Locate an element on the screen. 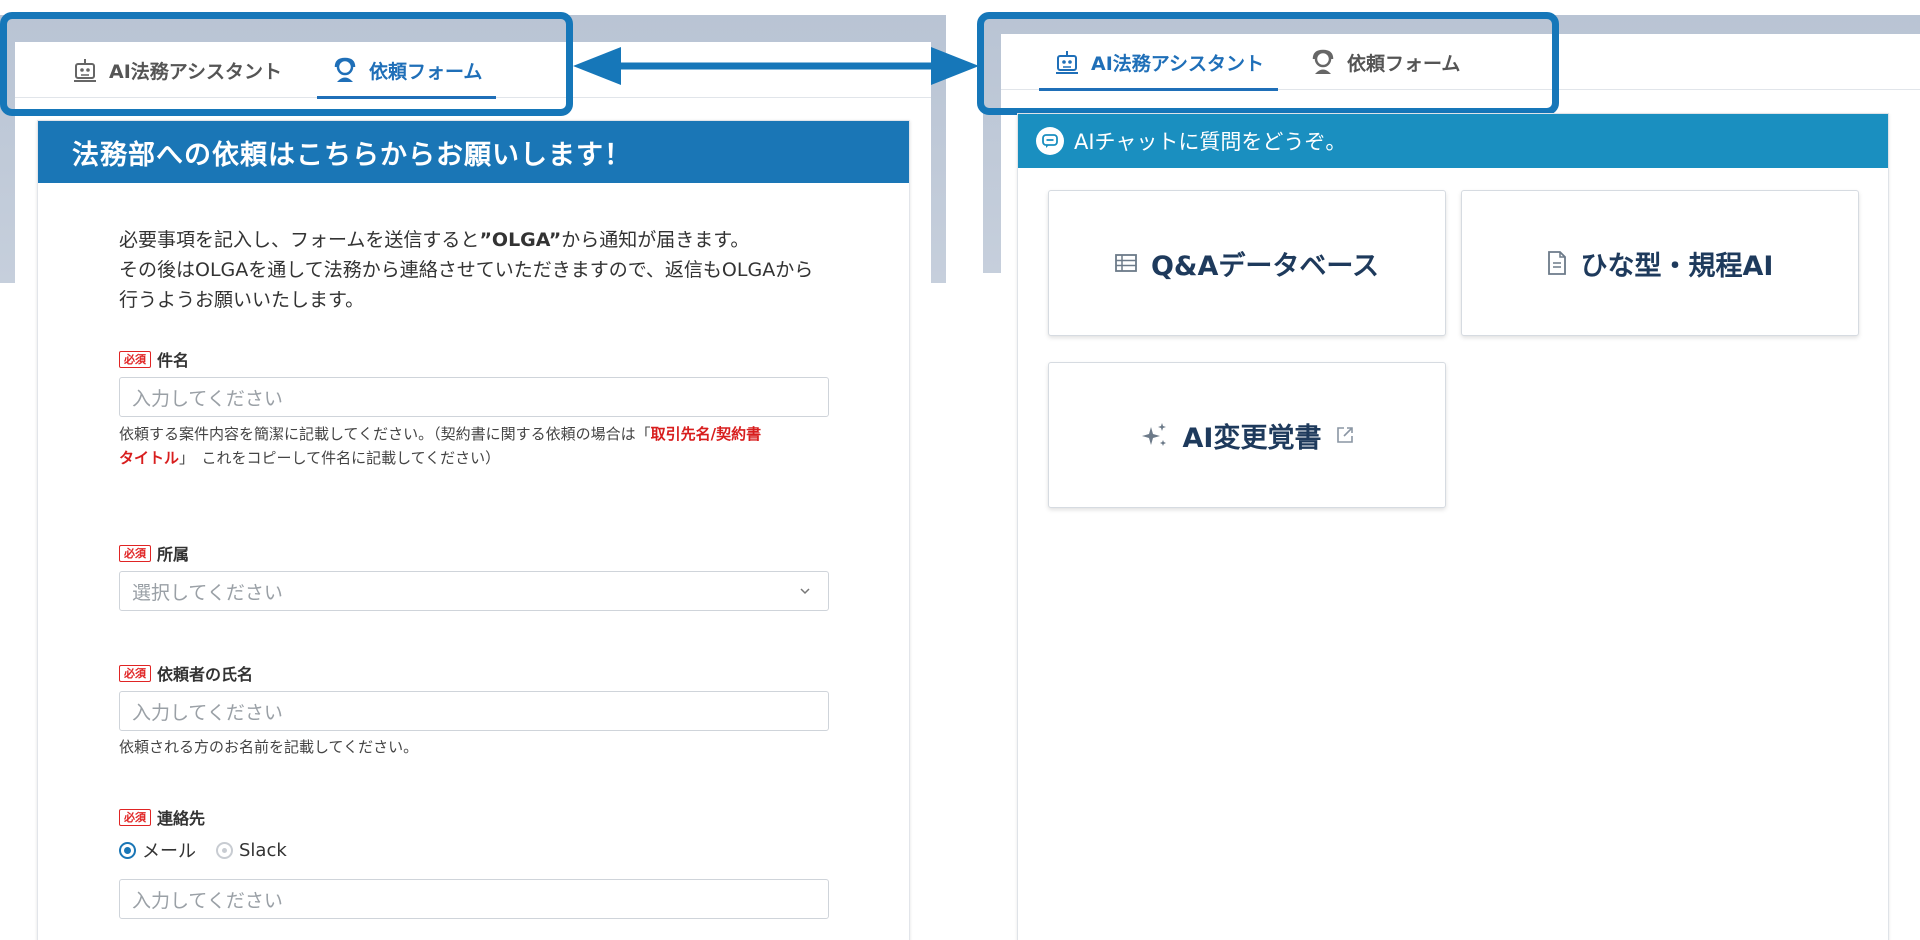 The width and height of the screenshot is (1920, 940). intro-text-1c: から通知が届きます。 is located at coordinates (655, 240).